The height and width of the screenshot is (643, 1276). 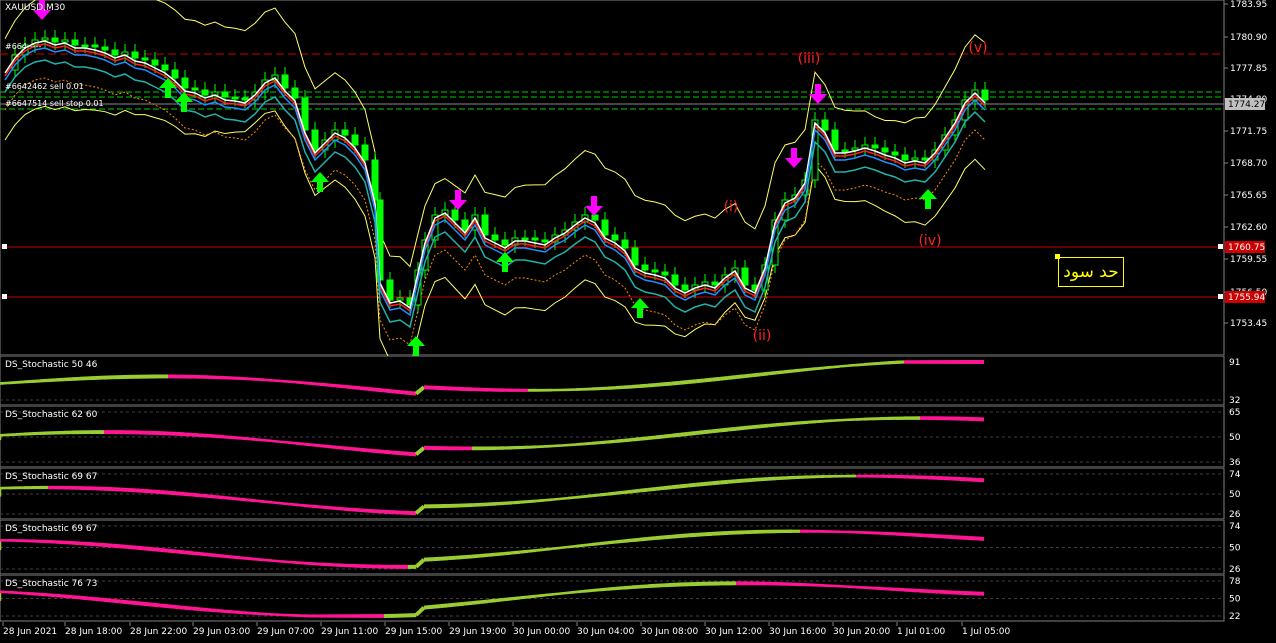 I want to click on order-label-3: #6642462 sell 0.01, so click(x=44, y=86).